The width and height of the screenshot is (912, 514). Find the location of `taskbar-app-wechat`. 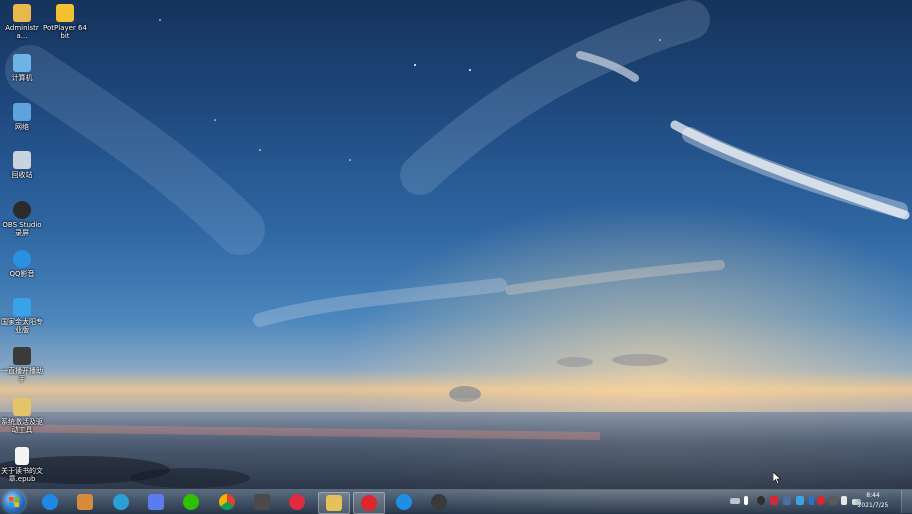

taskbar-app-wechat is located at coordinates (191, 502).